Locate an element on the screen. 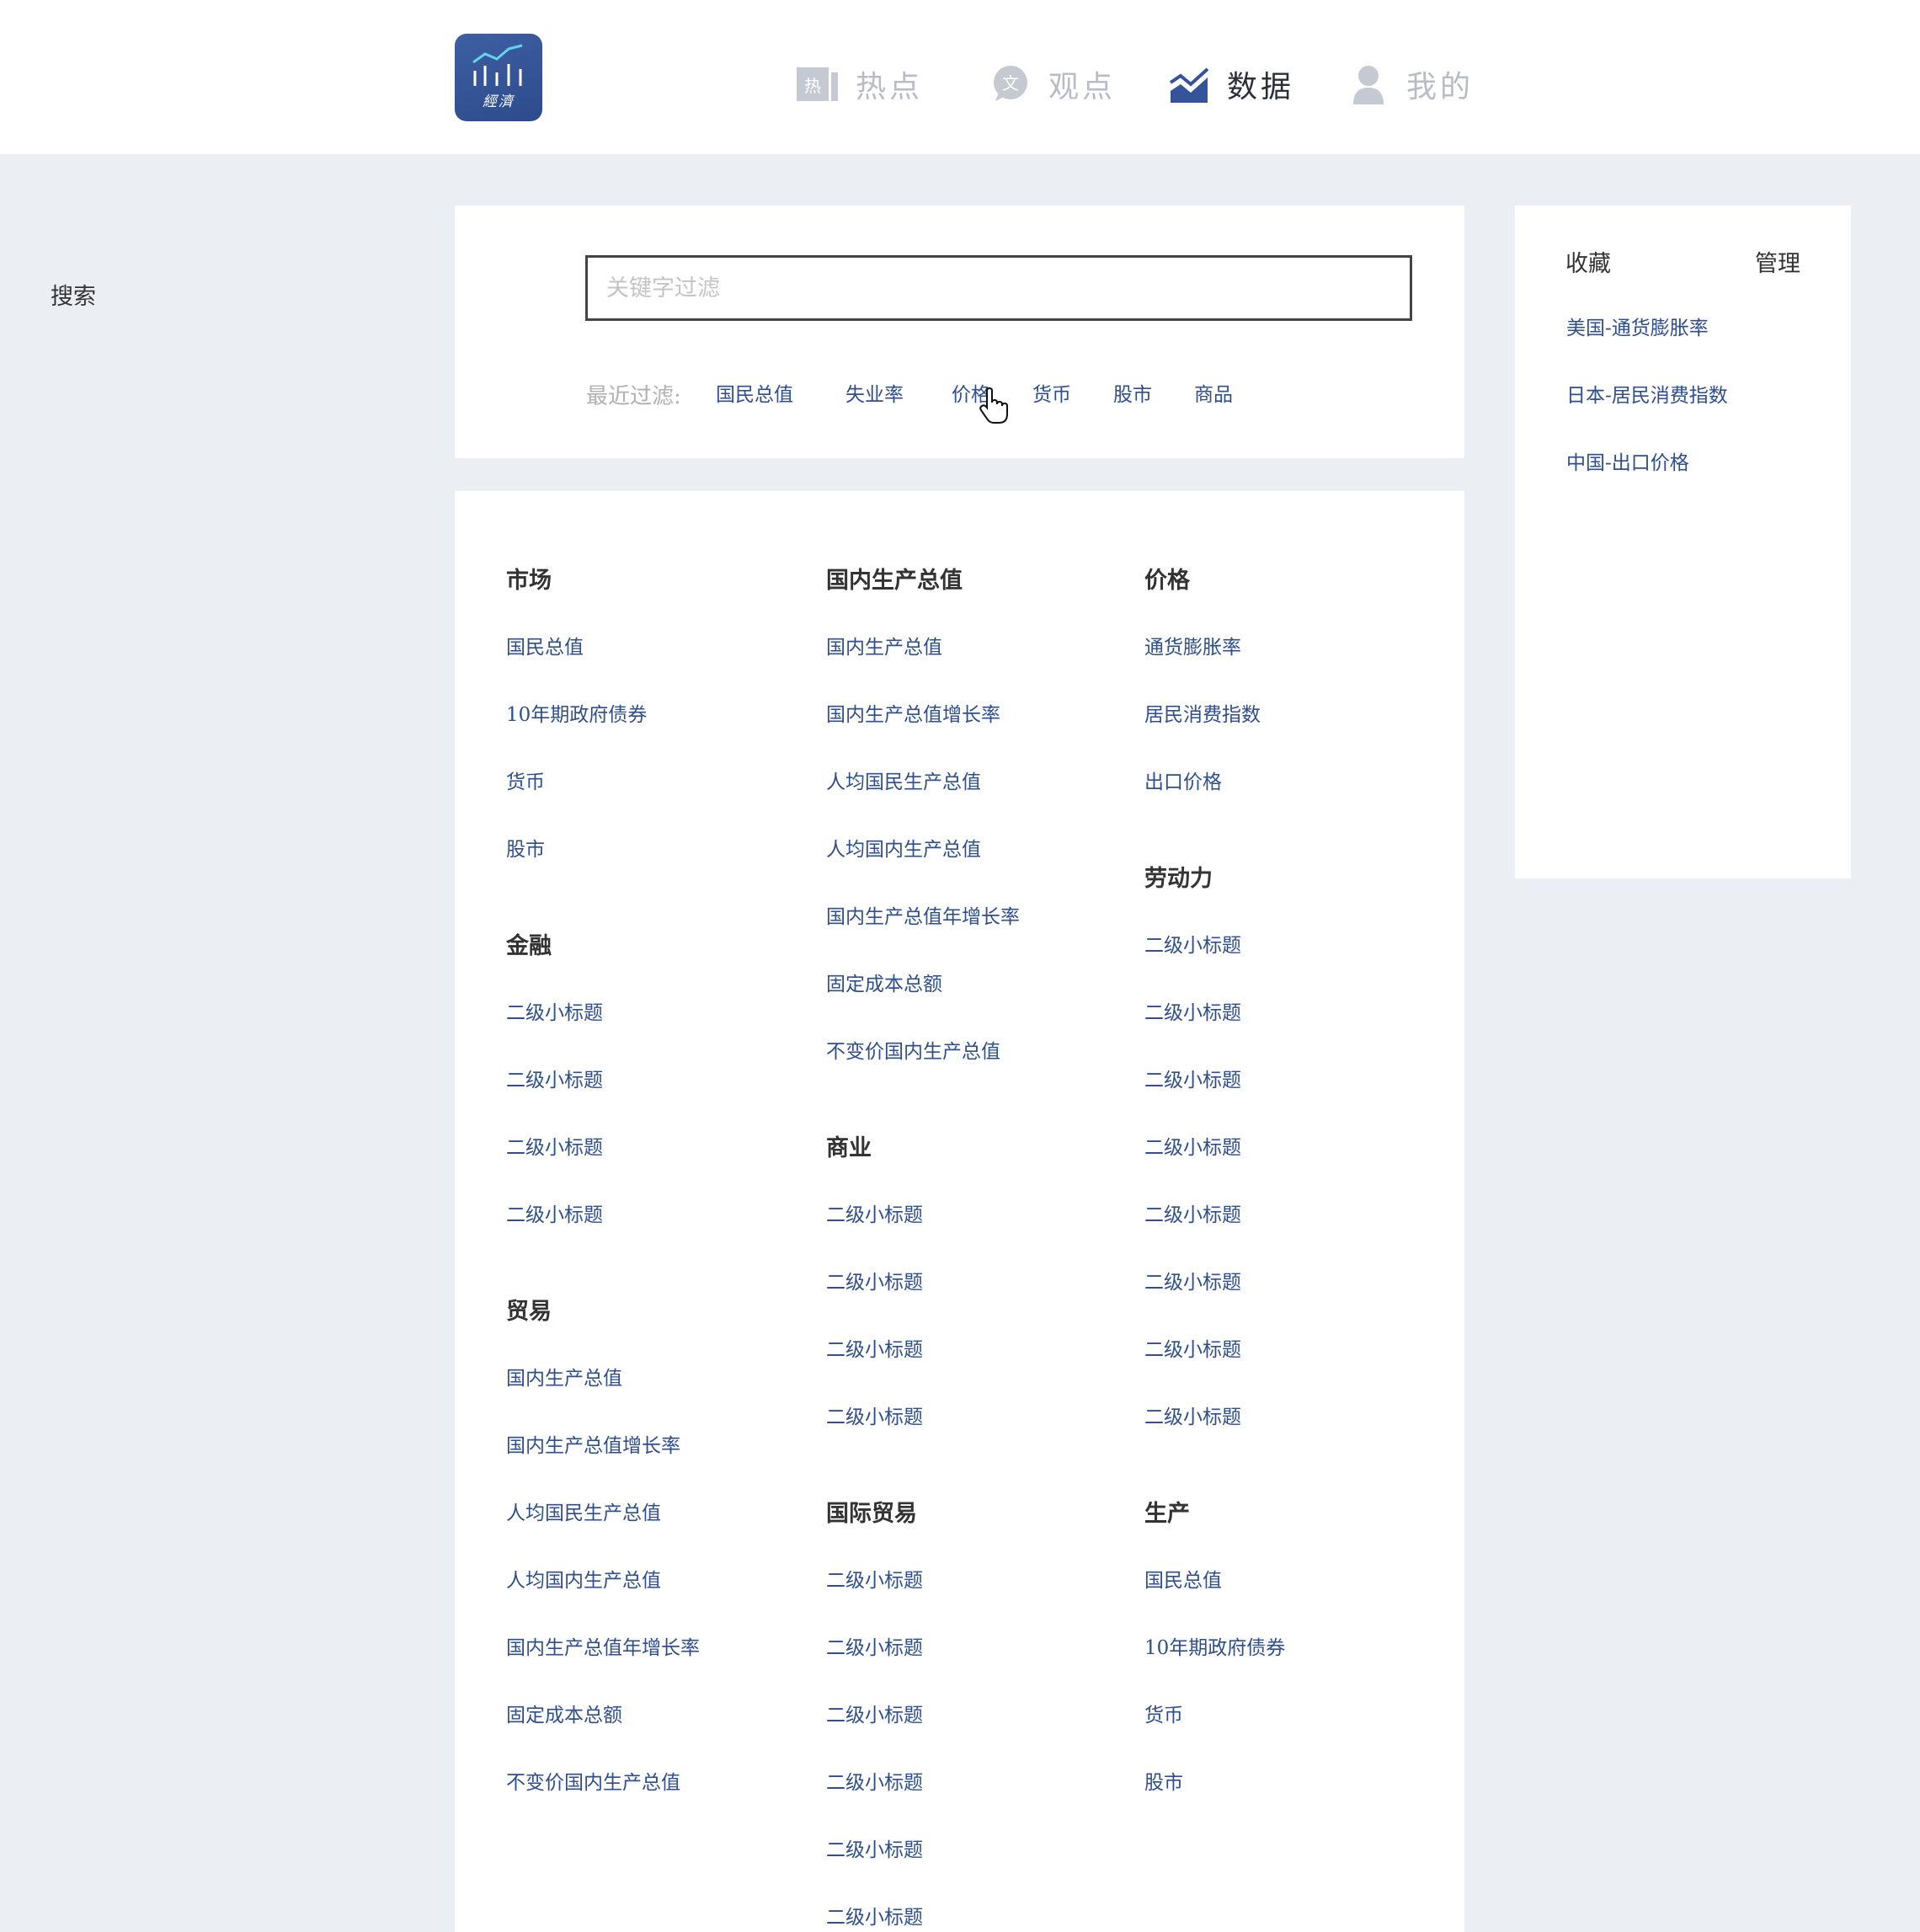 This screenshot has width=1920, height=1932. recent-filter-item: 商品 is located at coordinates (1213, 392).